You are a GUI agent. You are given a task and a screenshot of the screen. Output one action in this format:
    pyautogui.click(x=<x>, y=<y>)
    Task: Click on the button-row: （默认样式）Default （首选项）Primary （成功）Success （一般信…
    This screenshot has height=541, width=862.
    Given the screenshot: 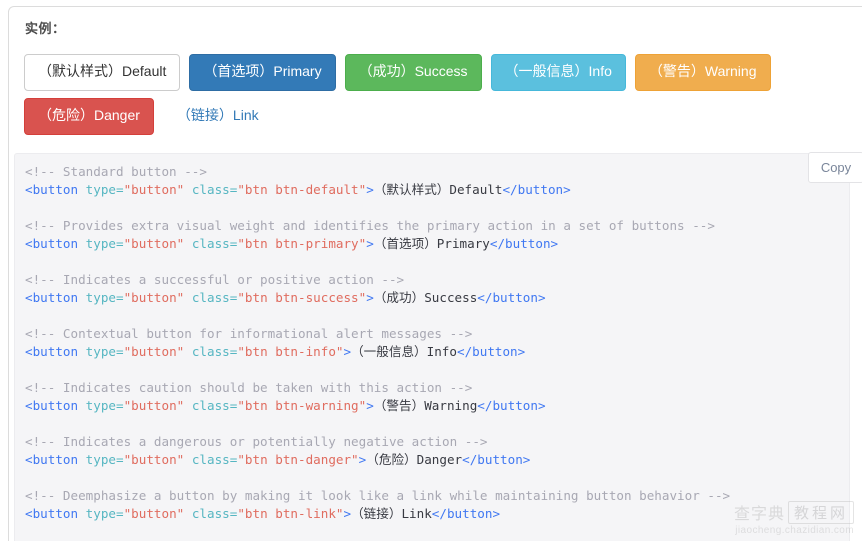 What is the action you would take?
    pyautogui.click(x=434, y=72)
    